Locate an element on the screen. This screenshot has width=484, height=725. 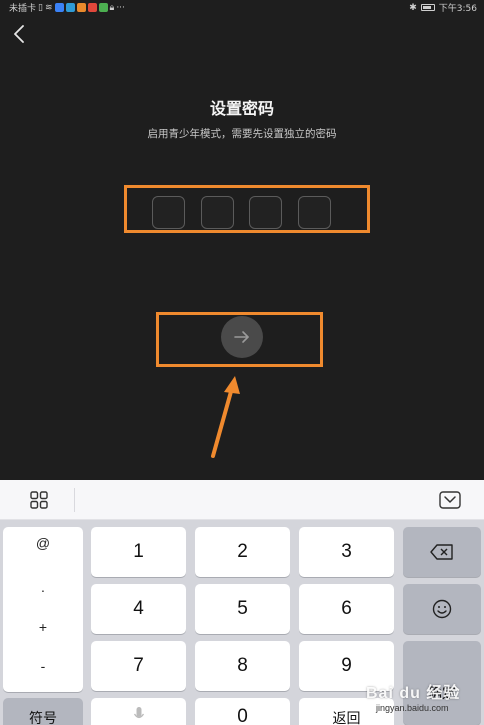
annotation-arrow-icon is located at coordinates (225, 417).